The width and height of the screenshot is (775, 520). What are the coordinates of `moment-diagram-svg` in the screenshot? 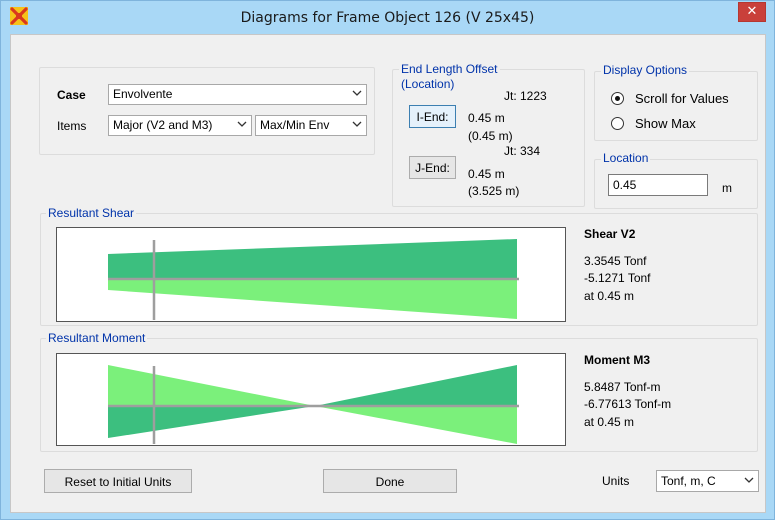 It's located at (313, 404).